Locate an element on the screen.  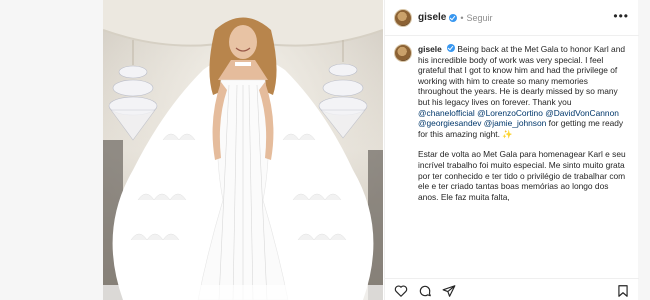
caption-verified-icon is located at coordinates (451, 48).